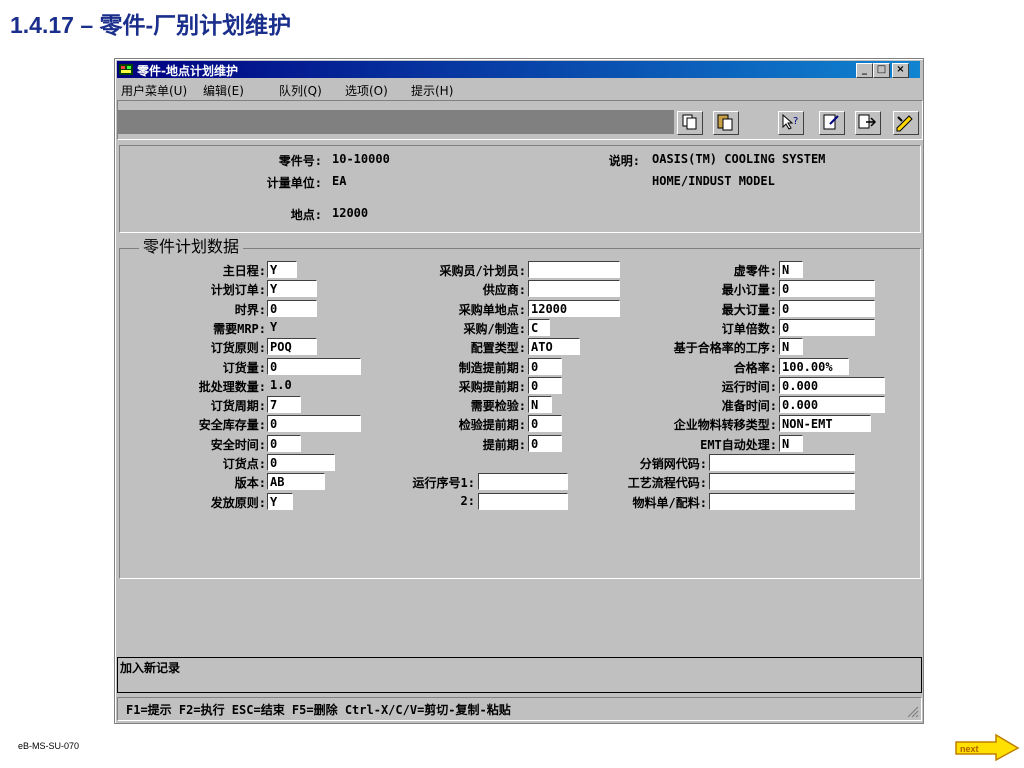 The width and height of the screenshot is (1024, 768). Describe the element at coordinates (906, 123) in the screenshot. I see `pencil-icon` at that location.